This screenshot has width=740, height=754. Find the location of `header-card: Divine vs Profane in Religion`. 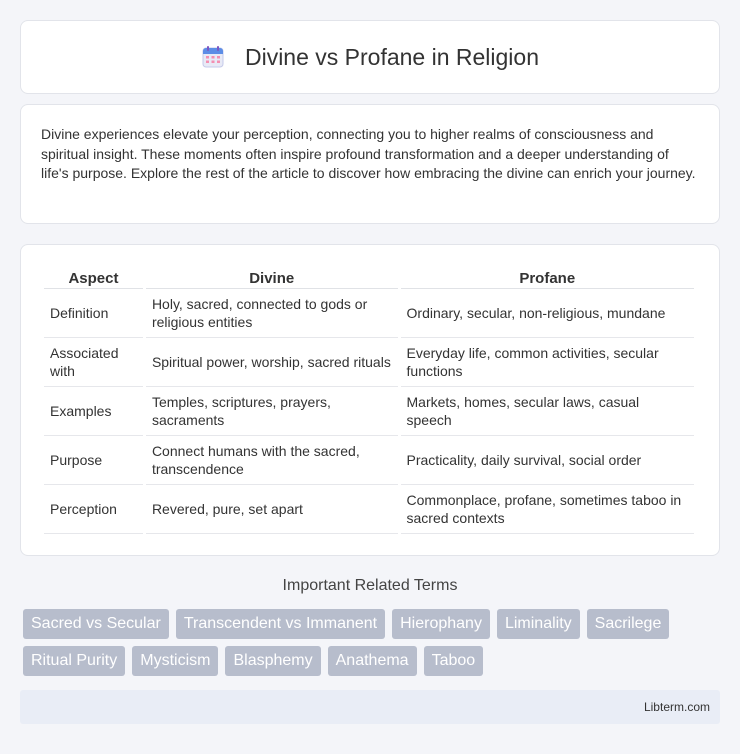

header-card: Divine vs Profane in Religion is located at coordinates (370, 57).